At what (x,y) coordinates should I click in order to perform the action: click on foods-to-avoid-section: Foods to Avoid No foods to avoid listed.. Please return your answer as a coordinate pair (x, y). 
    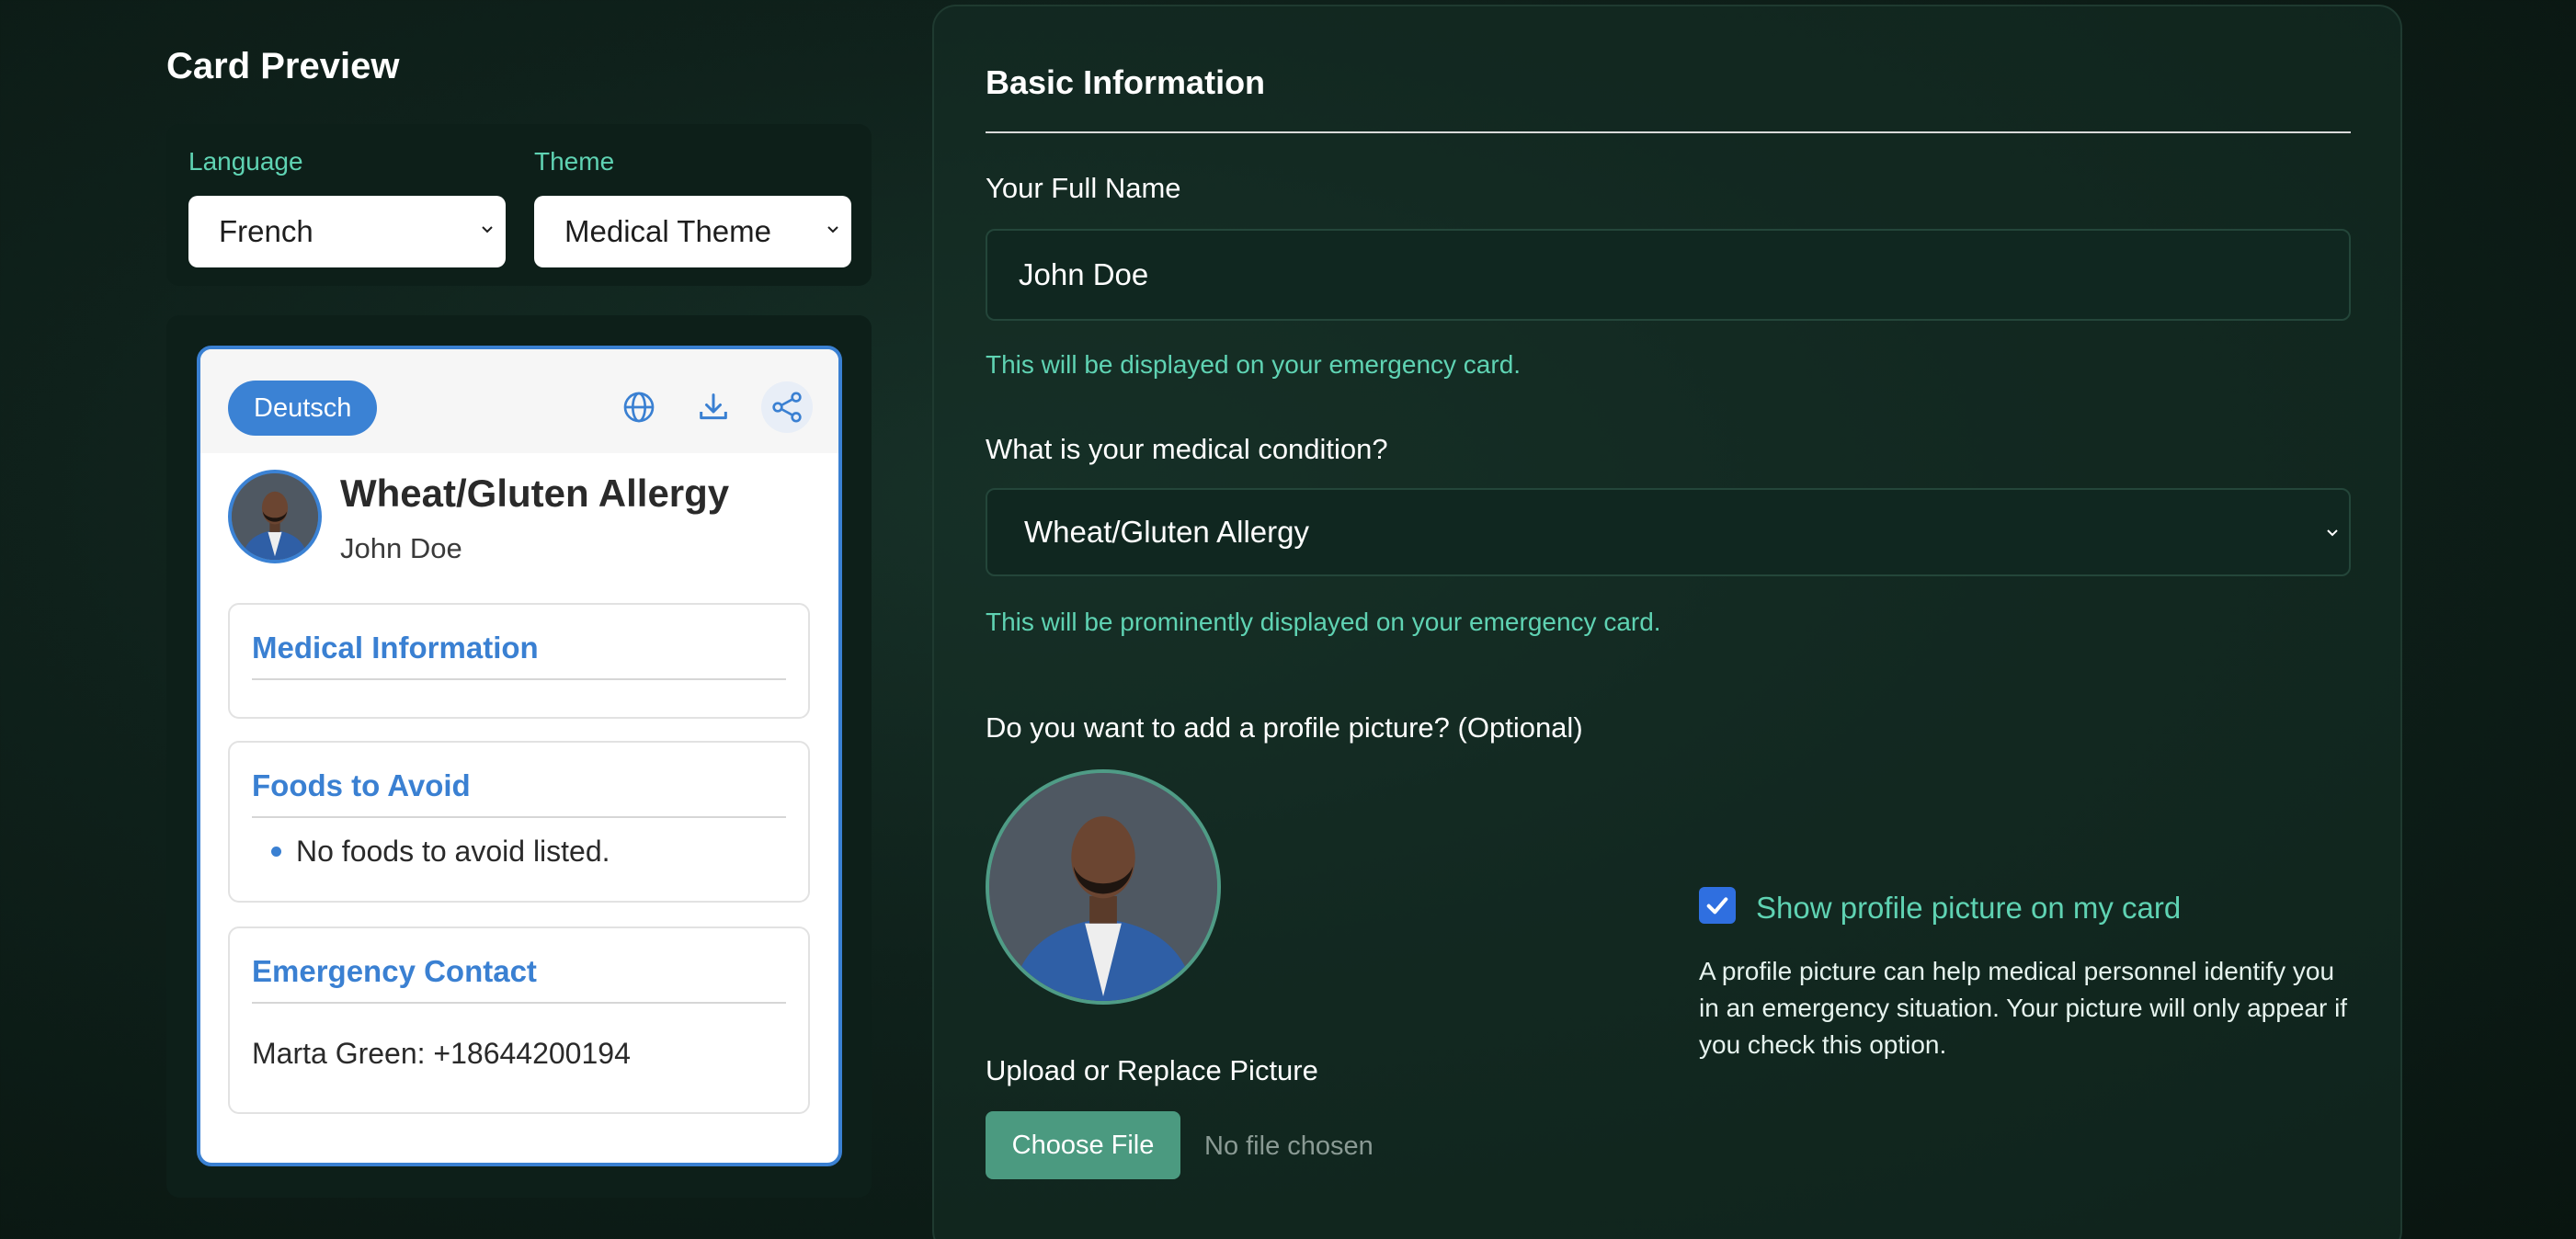
    Looking at the image, I should click on (519, 822).